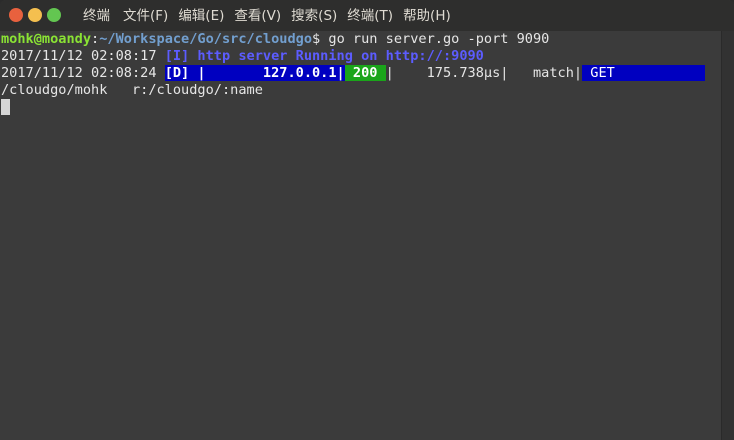 The width and height of the screenshot is (734, 440). I want to click on log-timestamp: 2017/11/12 02:08:17, so click(83, 56).